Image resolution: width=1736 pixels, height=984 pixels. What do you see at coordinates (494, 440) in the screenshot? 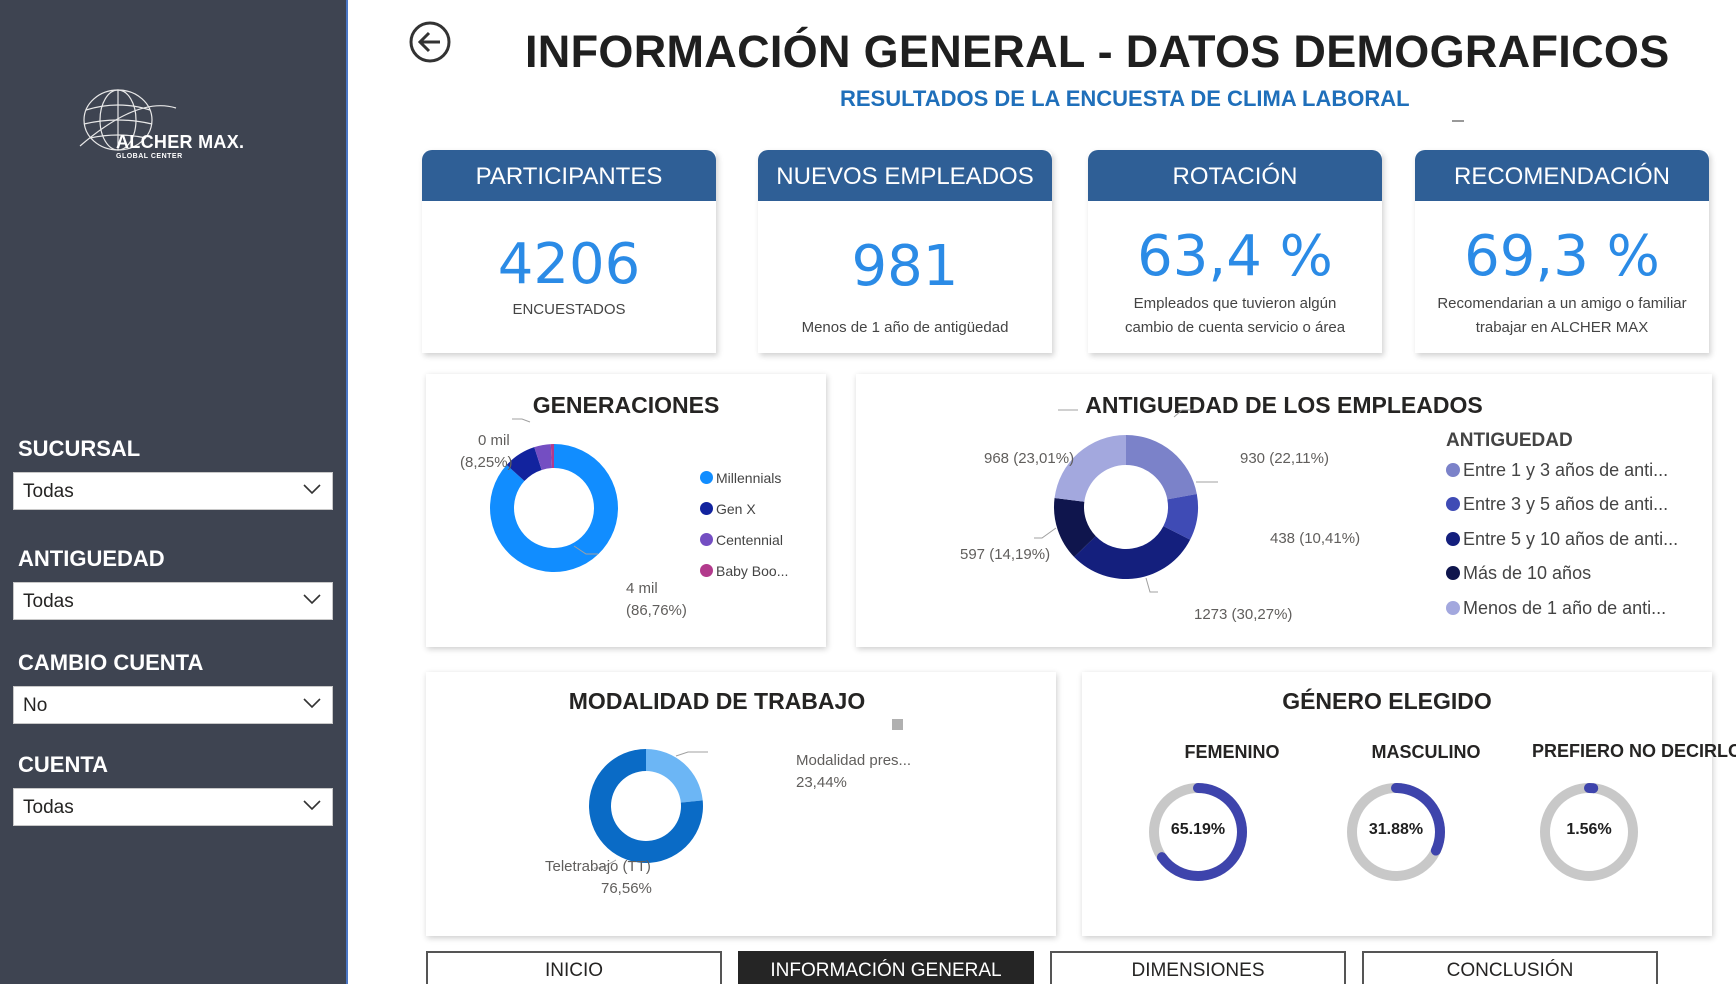
I see `data-label: 0 mil` at bounding box center [494, 440].